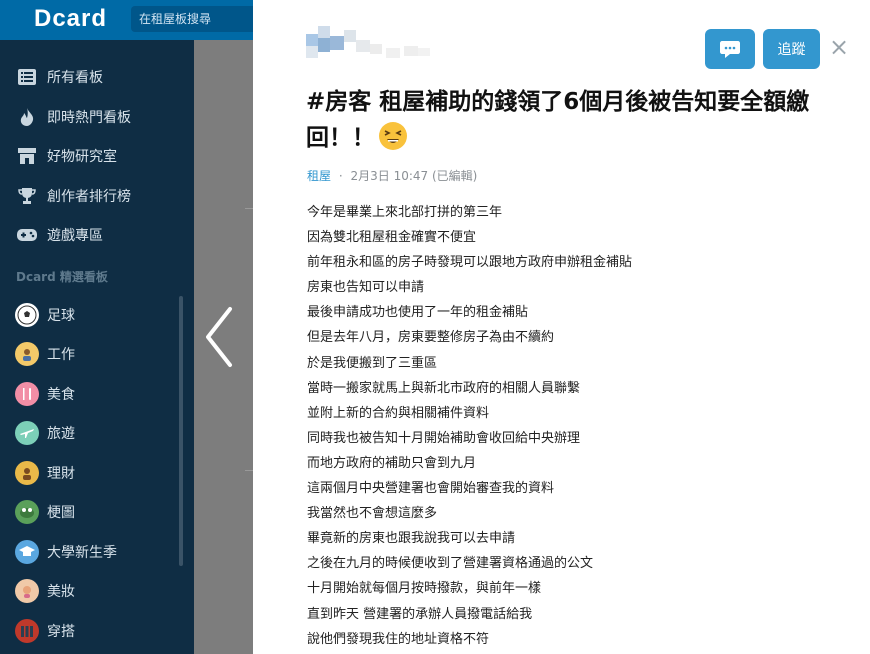  Describe the element at coordinates (82, 553) in the screenshot. I see `sidebar-item-label: 大學新生季` at that location.